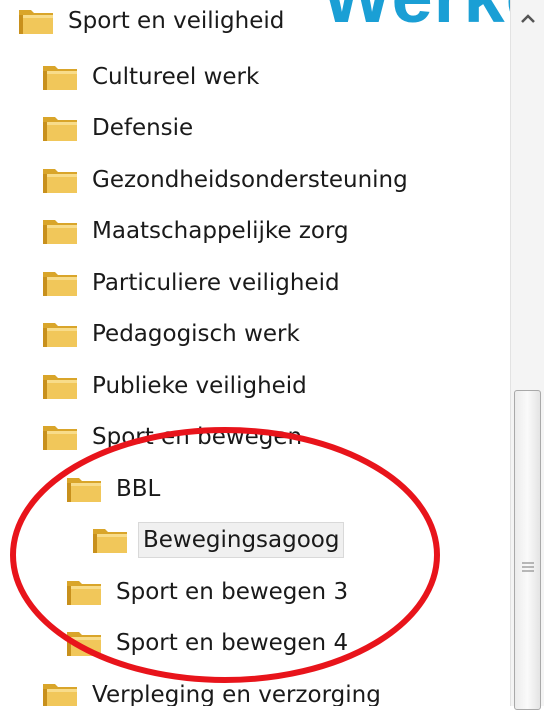 The width and height of the screenshot is (544, 710). What do you see at coordinates (527, 355) in the screenshot?
I see `vertical-scrollbar` at bounding box center [527, 355].